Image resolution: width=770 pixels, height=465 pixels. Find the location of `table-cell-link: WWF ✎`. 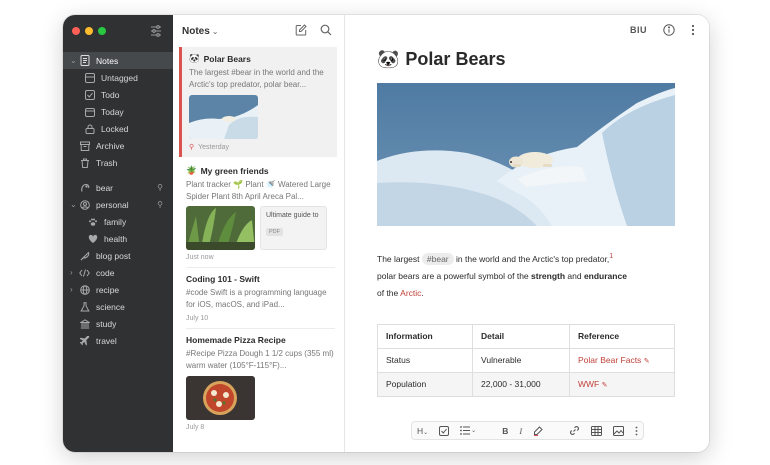

table-cell-link: WWF ✎ is located at coordinates (622, 384).